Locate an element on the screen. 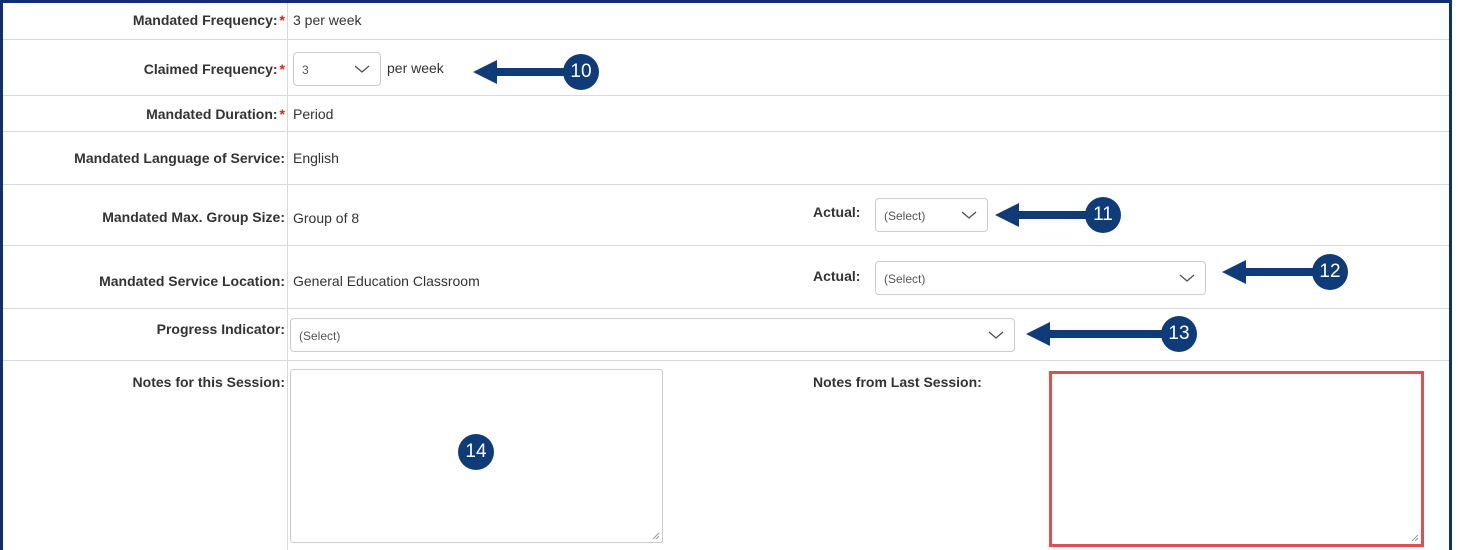  row-mandated-duration: Mandated Duration: * Period is located at coordinates (726, 114).